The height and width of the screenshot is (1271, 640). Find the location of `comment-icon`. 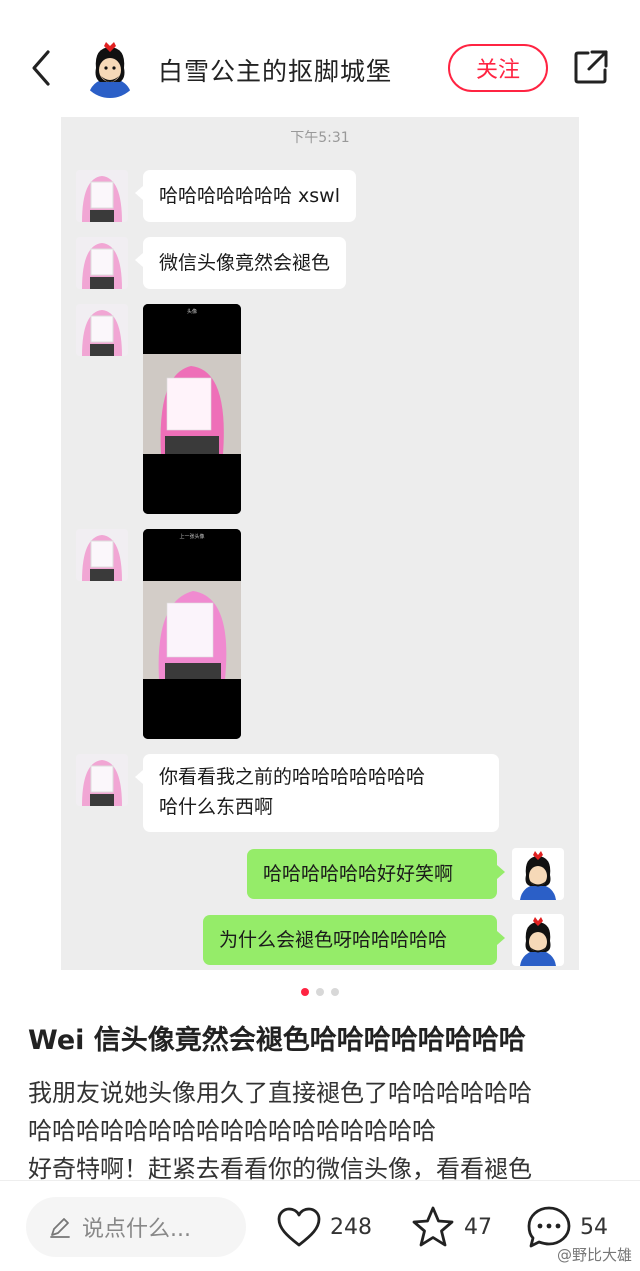

comment-icon is located at coordinates (549, 1227).